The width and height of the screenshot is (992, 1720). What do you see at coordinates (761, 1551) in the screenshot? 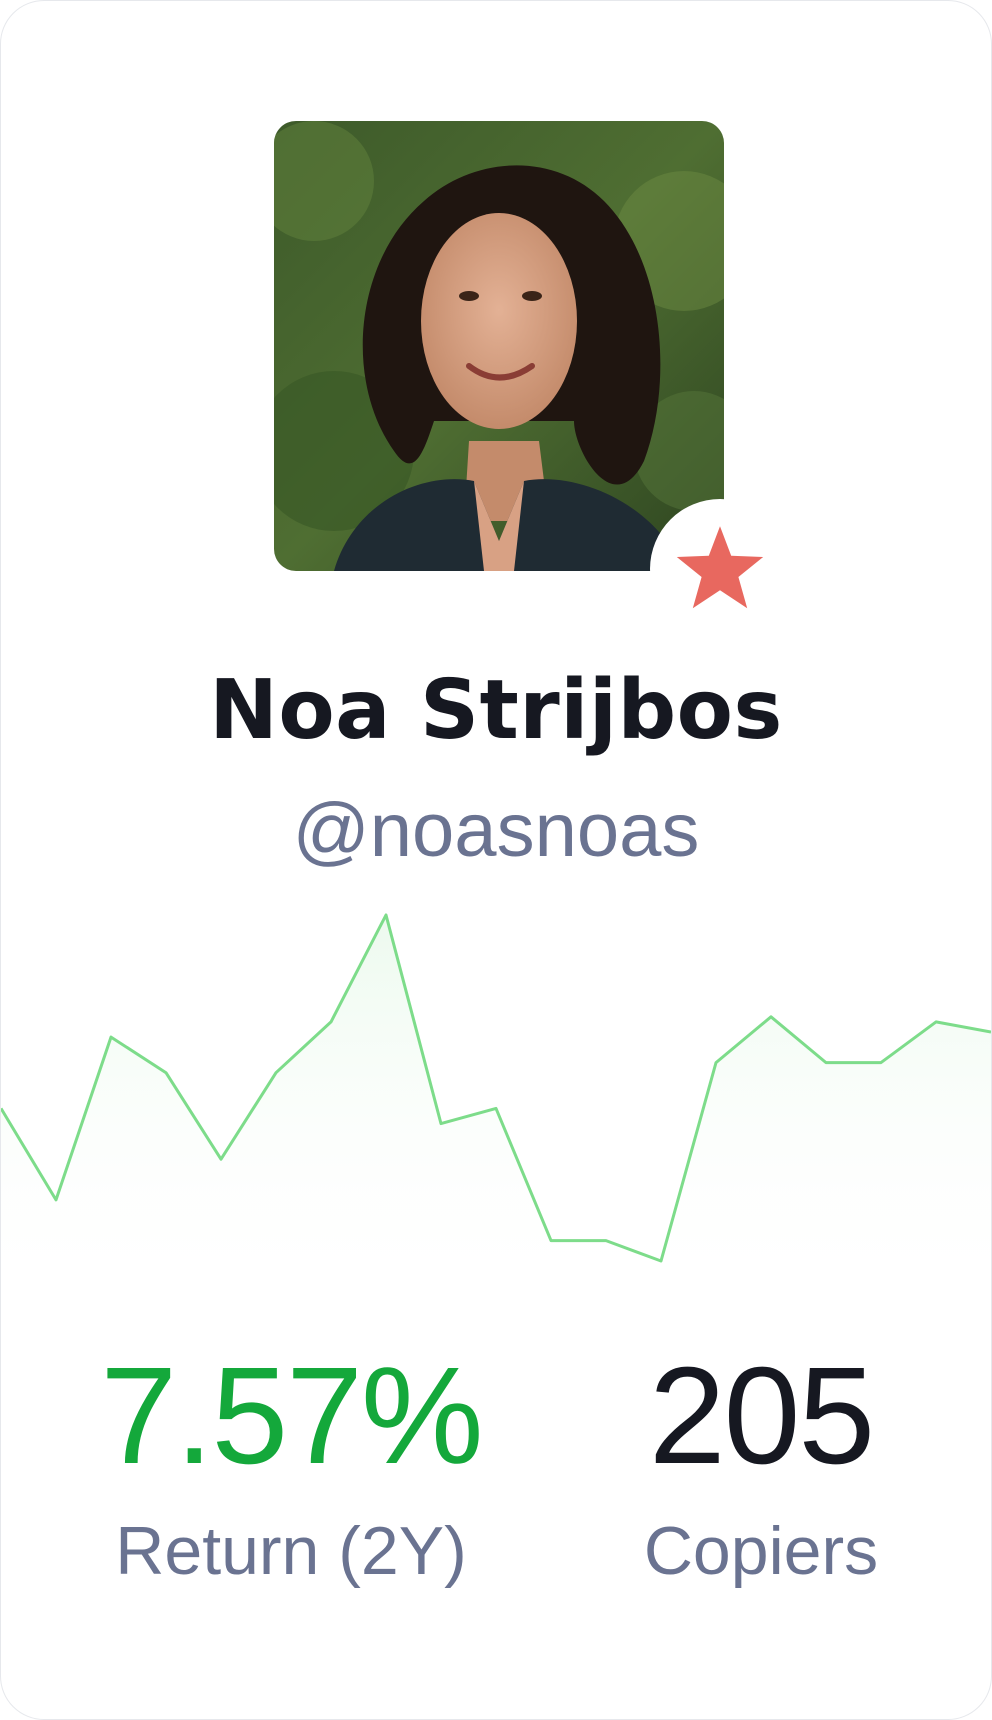
I see `copiers-label: Copiers` at bounding box center [761, 1551].